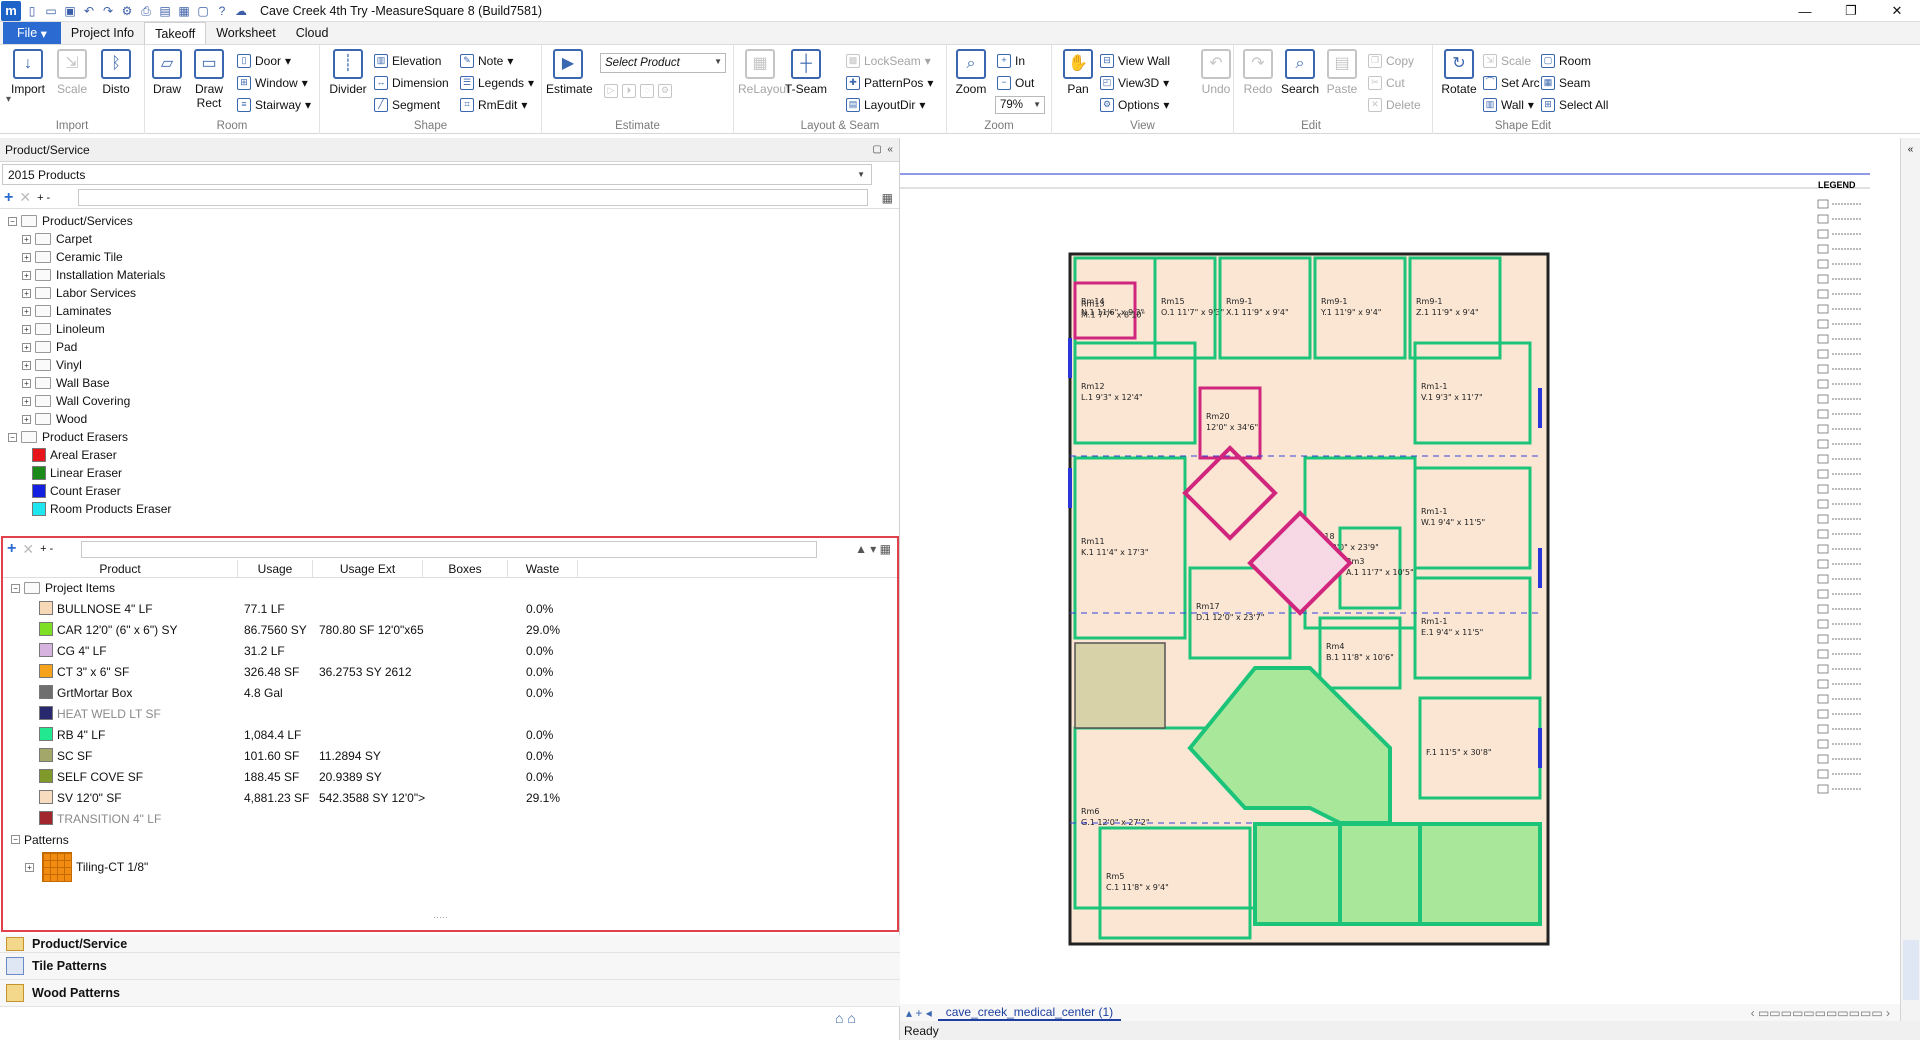 This screenshot has width=1920, height=1040. What do you see at coordinates (108, 11) in the screenshot?
I see `redo-icon: ↷` at bounding box center [108, 11].